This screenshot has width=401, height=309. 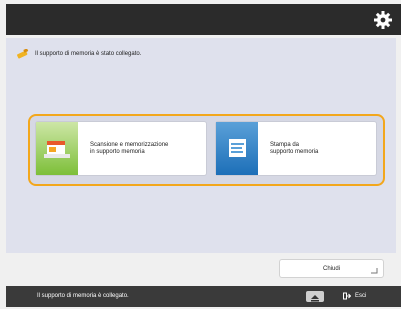 What do you see at coordinates (374, 271) in the screenshot?
I see `corner-arrow-icon` at bounding box center [374, 271].